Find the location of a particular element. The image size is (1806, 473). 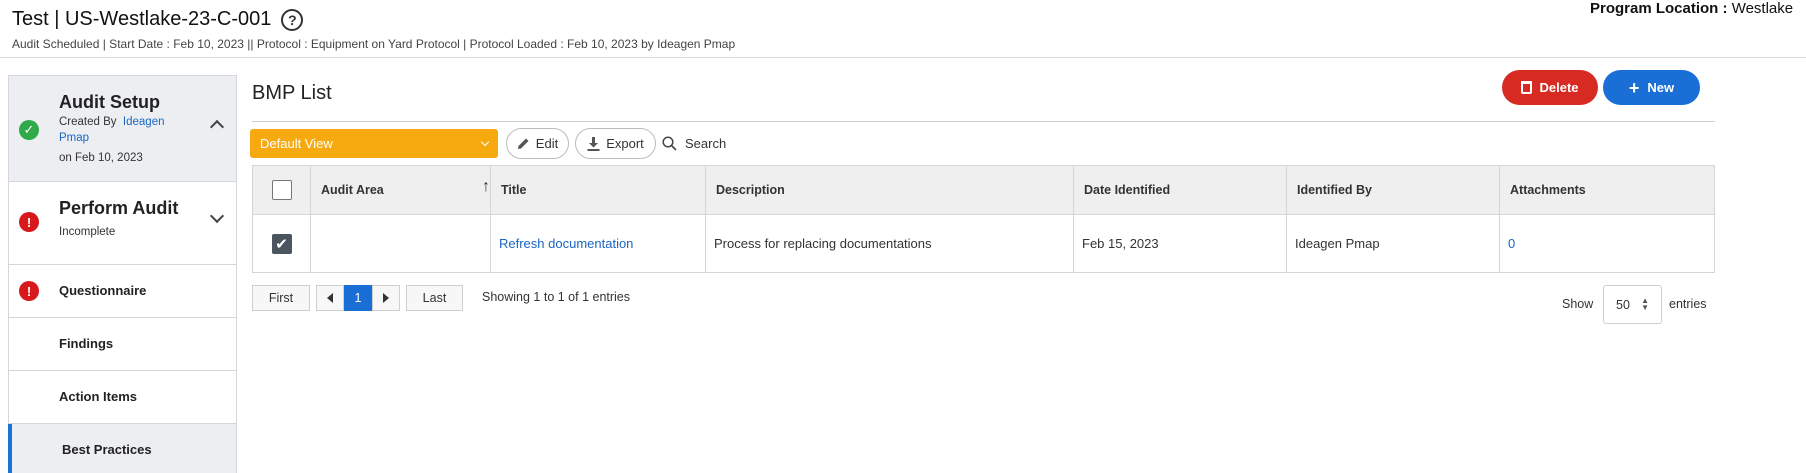

column-header-title: Title is located at coordinates (598, 190).